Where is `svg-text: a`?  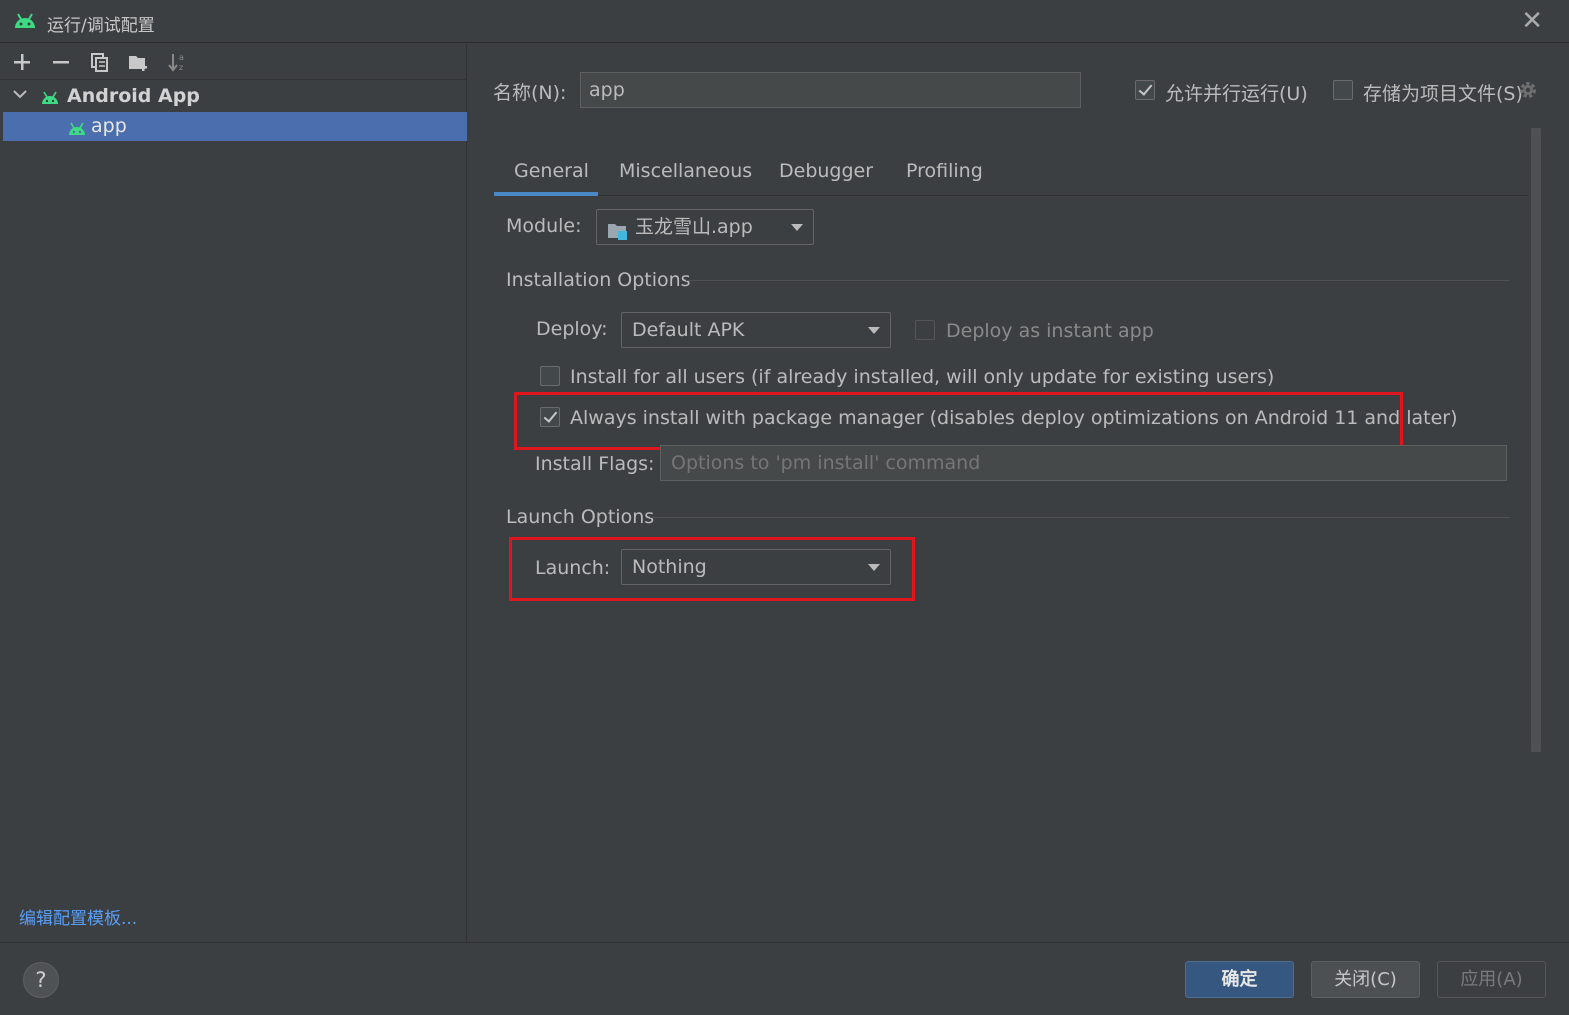 svg-text: a is located at coordinates (181, 57).